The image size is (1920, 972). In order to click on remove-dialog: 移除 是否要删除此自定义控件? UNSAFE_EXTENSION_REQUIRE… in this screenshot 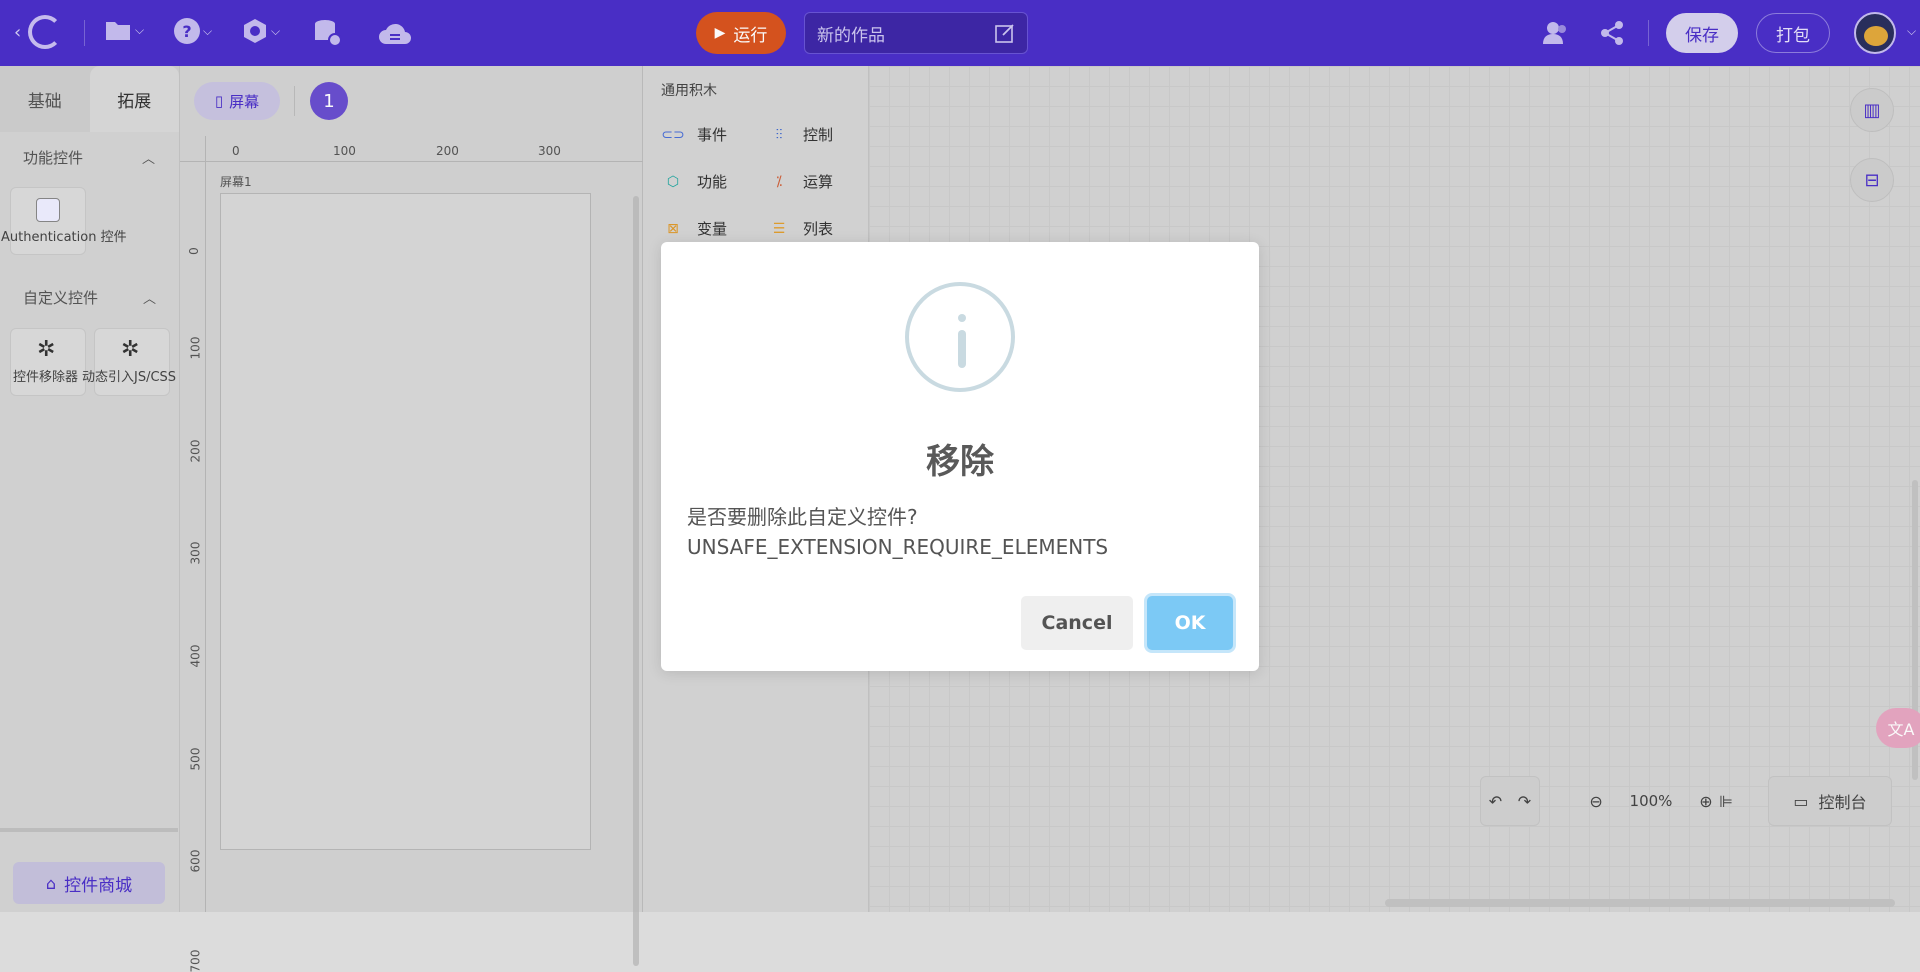, I will do `click(960, 456)`.